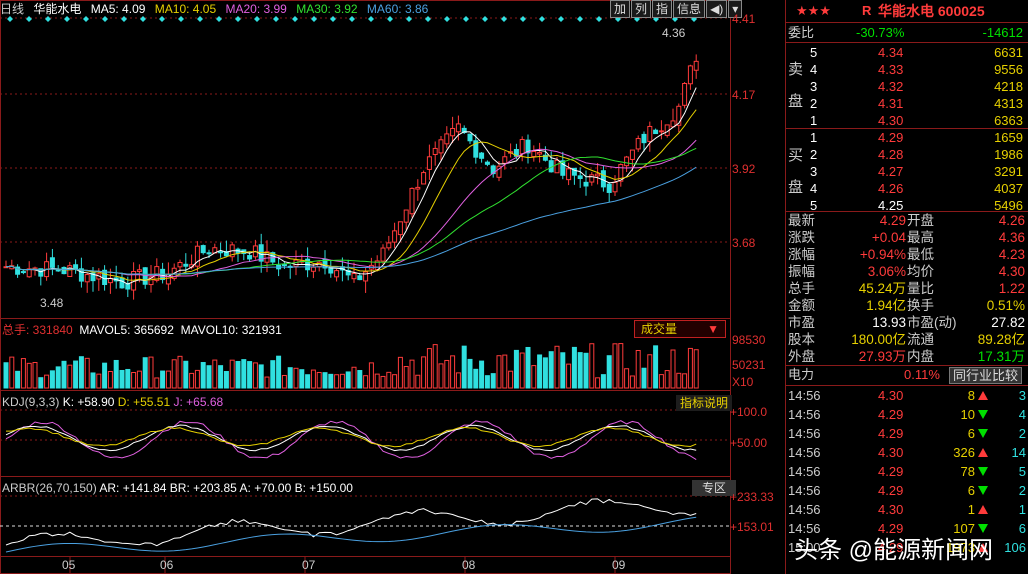 The height and width of the screenshot is (574, 1028). Describe the element at coordinates (126, 330) in the screenshot. I see `mavol5-label: MAVOL5: 365692` at that location.